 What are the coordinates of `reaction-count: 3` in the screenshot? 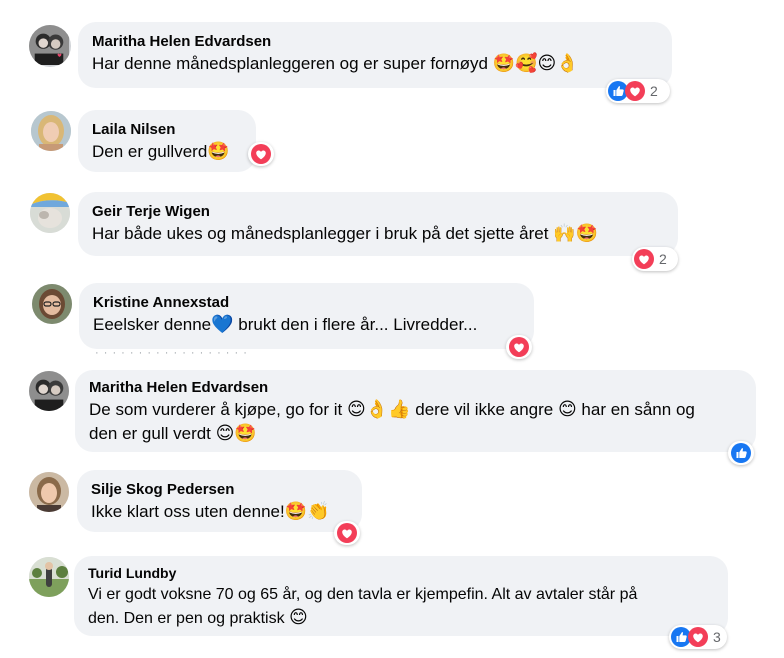 It's located at (717, 637).